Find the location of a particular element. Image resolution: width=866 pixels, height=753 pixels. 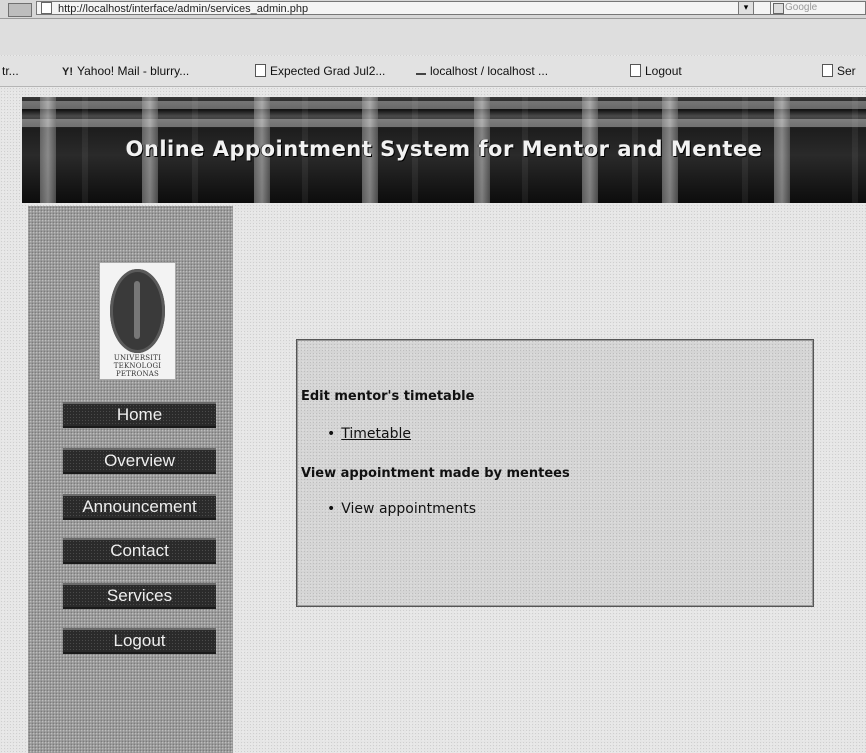

search-engine-icon is located at coordinates (778, 8).